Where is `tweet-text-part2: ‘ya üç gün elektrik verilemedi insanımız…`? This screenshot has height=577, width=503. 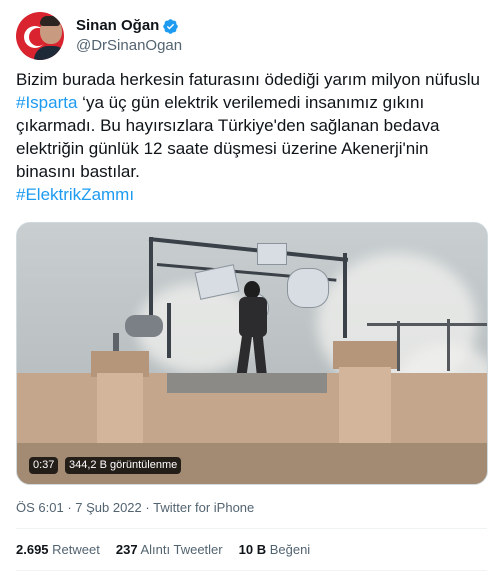 tweet-text-part2: ‘ya üç gün elektrik verilemedi insanımız… is located at coordinates (230, 137).